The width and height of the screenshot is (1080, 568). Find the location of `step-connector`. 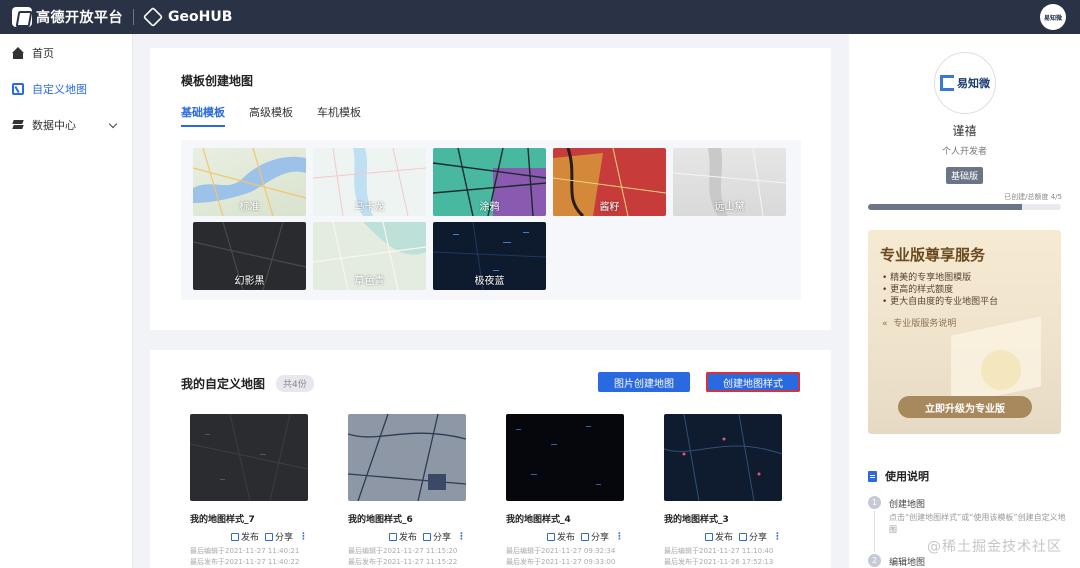

step-connector is located at coordinates (874, 531).